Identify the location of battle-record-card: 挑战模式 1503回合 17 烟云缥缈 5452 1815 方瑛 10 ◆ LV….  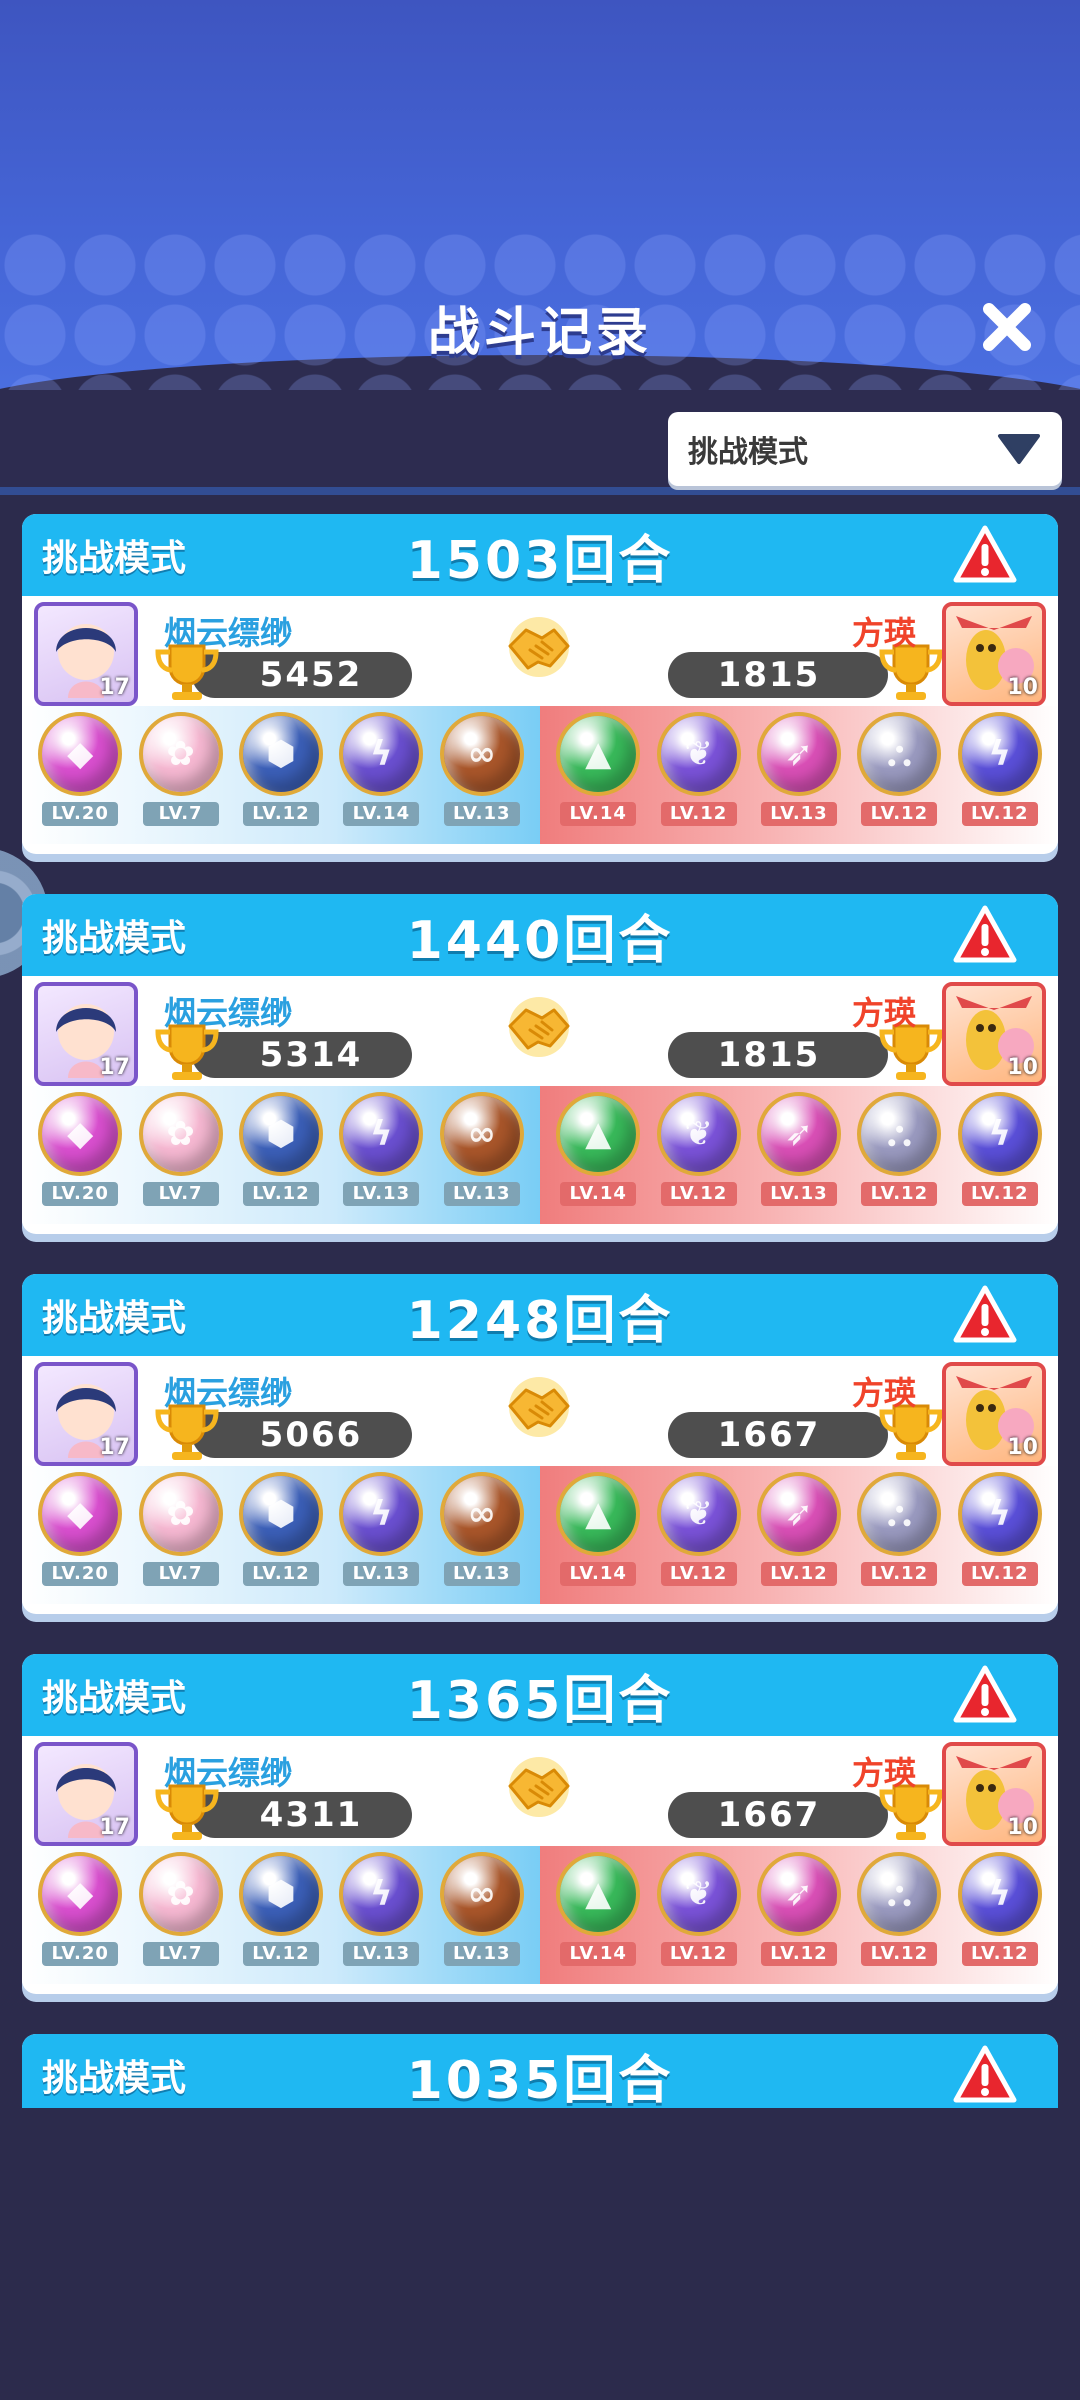
(540, 684).